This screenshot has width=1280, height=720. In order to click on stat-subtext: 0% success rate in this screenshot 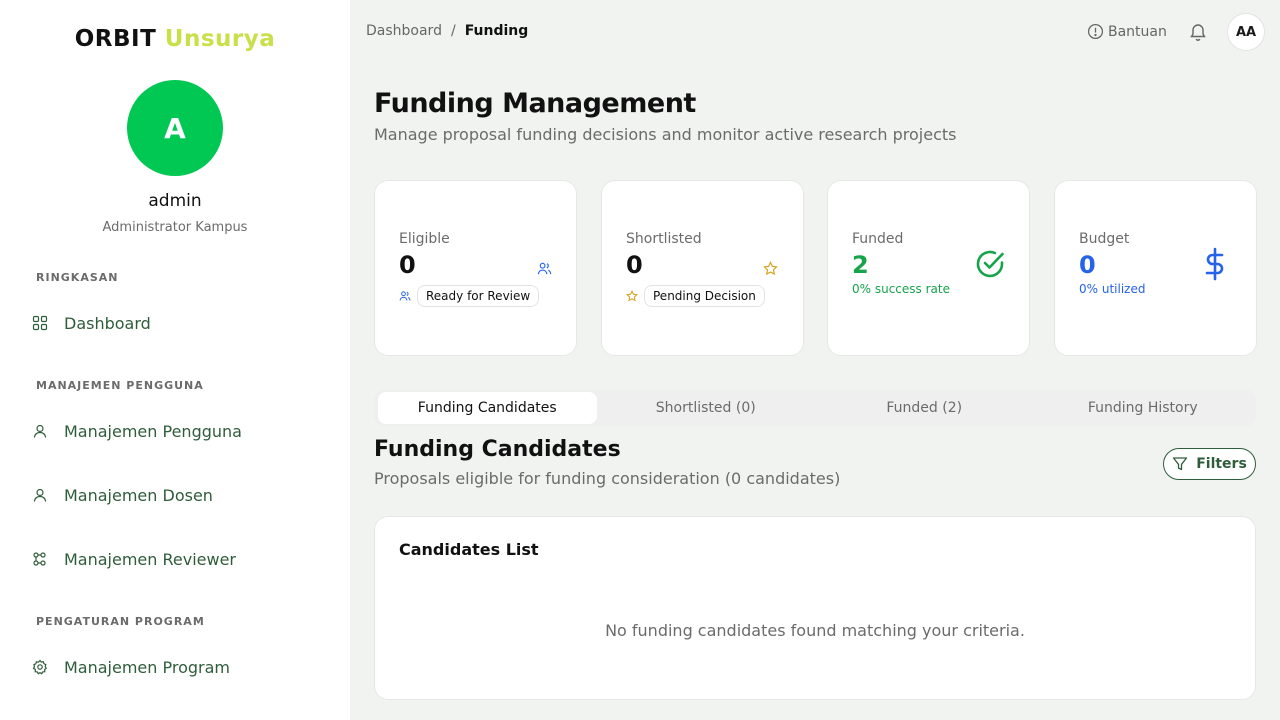, I will do `click(901, 289)`.